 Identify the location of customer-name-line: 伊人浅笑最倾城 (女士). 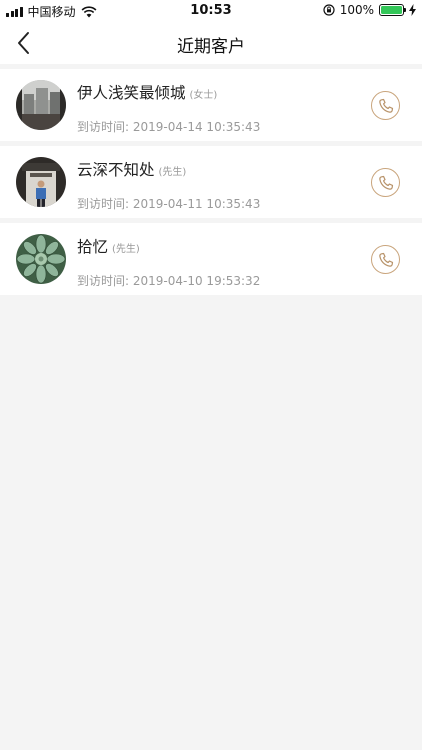
(147, 92).